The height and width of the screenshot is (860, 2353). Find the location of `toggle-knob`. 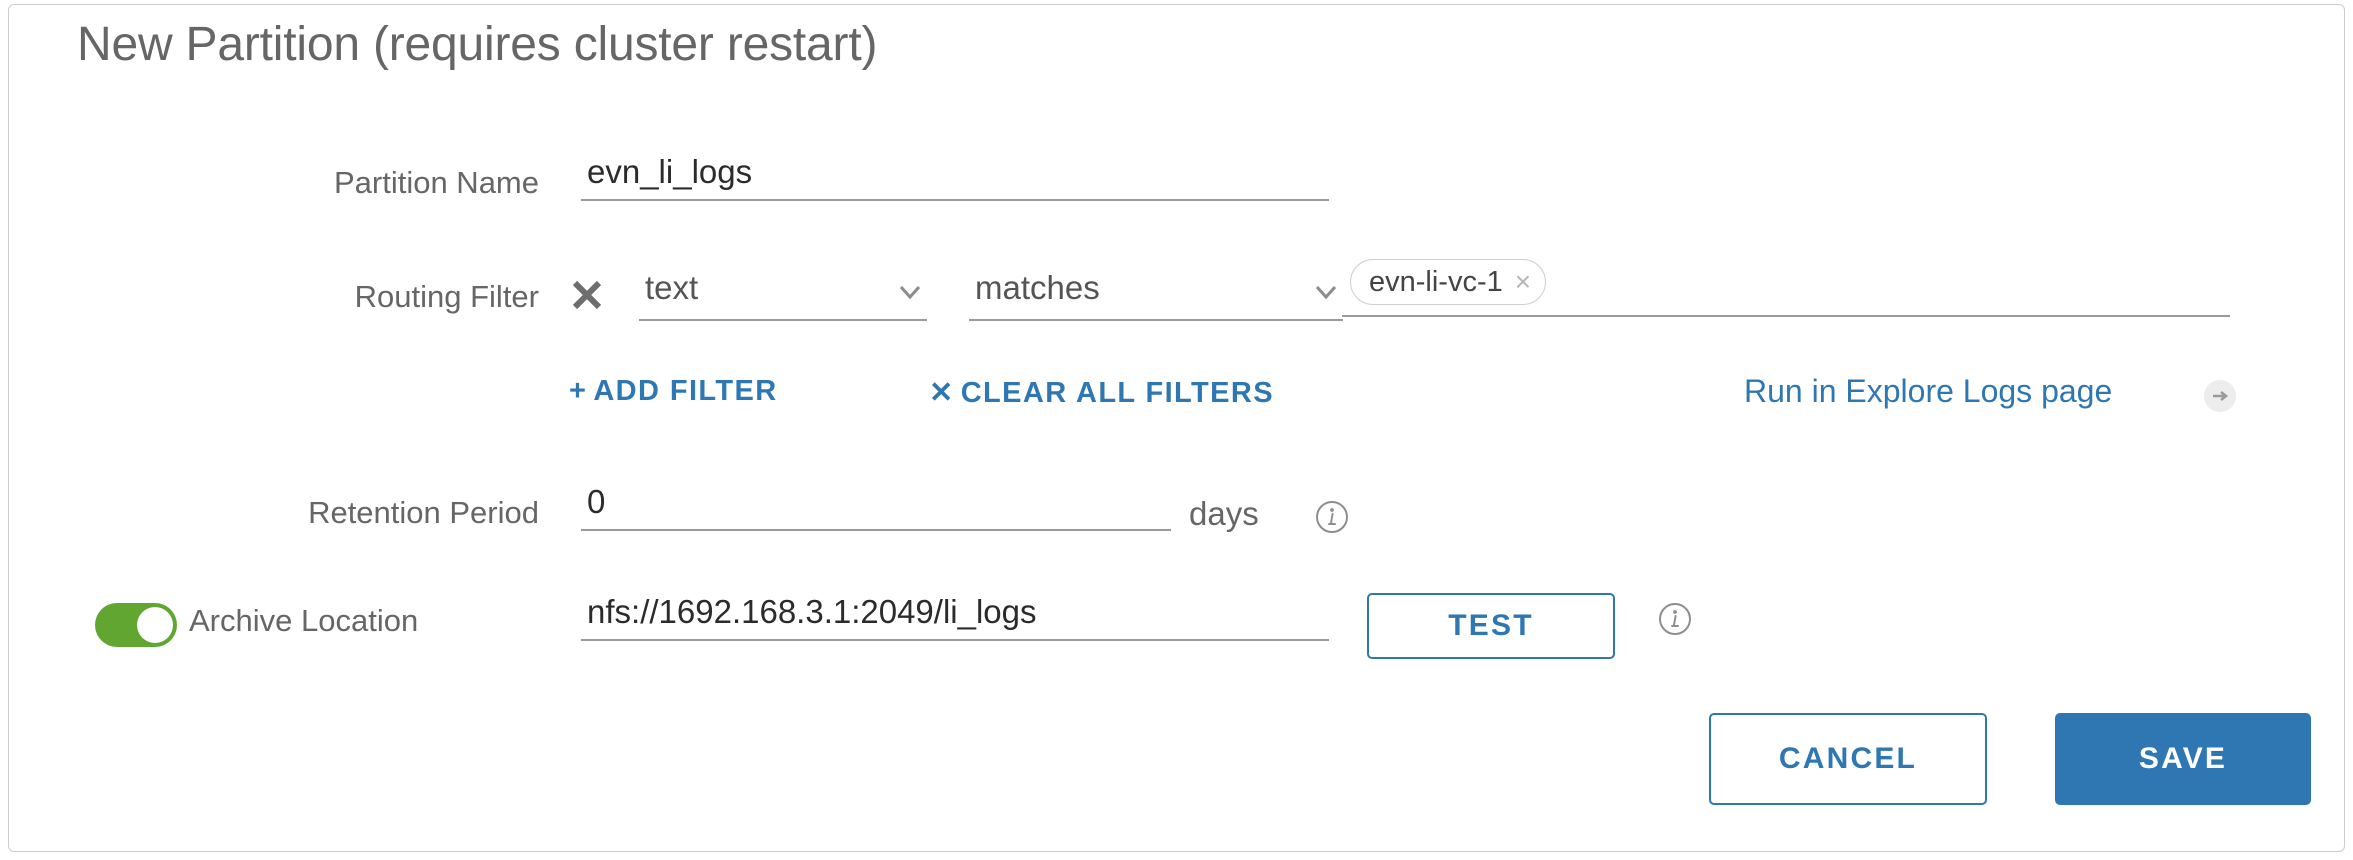

toggle-knob is located at coordinates (155, 625).